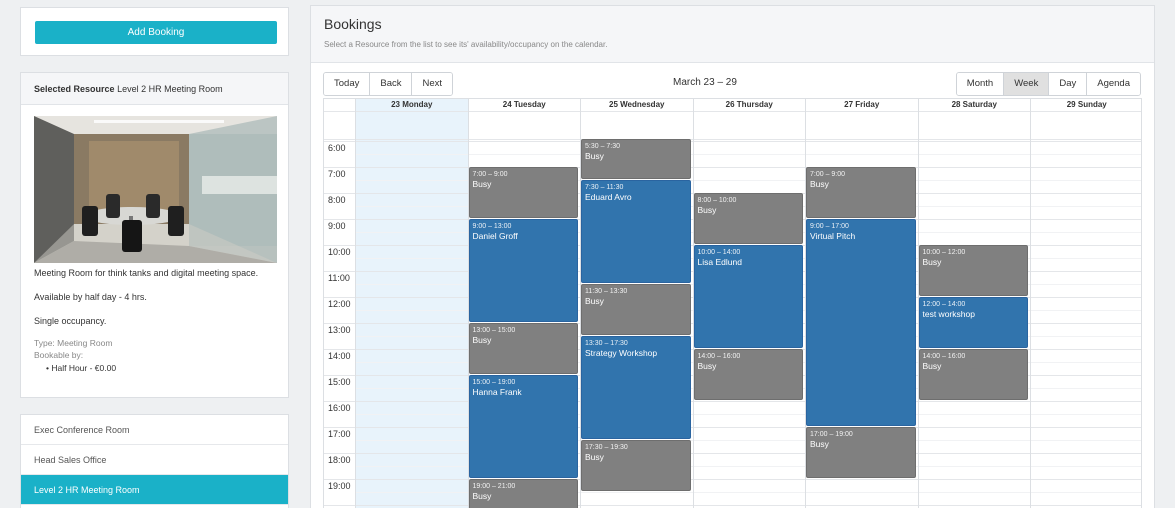 The height and width of the screenshot is (508, 1175). I want to click on event-time: 8:00 – 10:00, so click(717, 200).